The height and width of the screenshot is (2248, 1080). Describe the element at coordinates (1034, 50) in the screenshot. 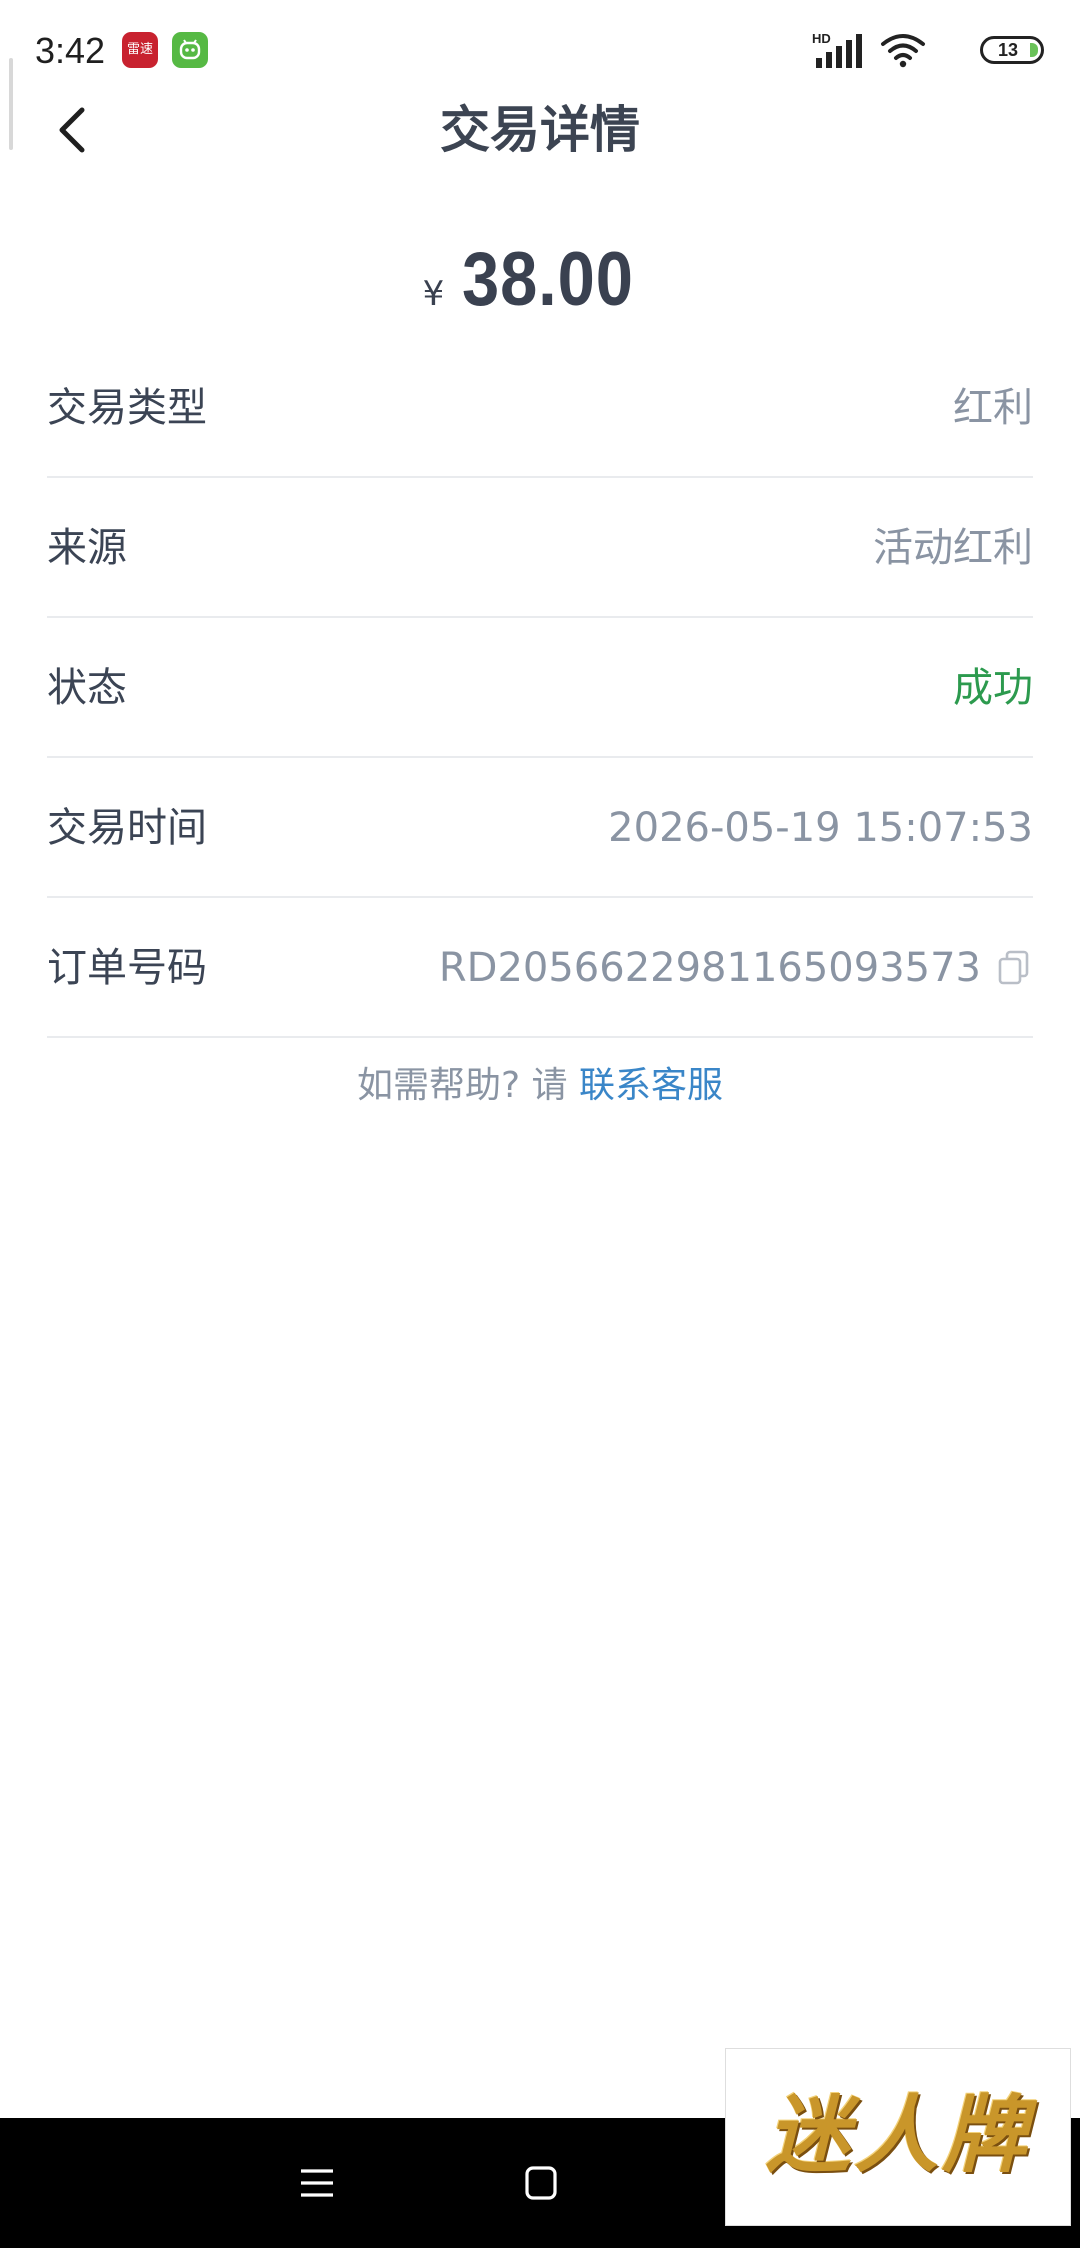

I see `battery-fill` at that location.